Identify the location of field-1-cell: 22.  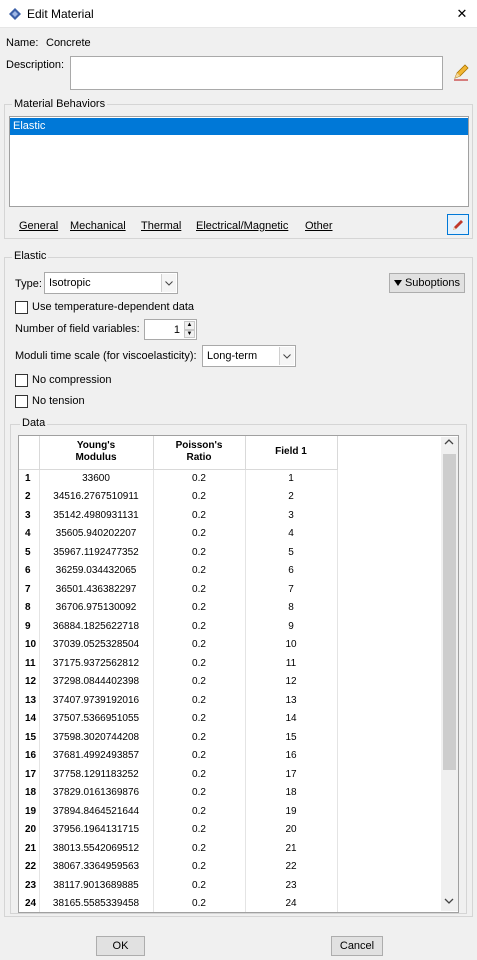
(291, 866).